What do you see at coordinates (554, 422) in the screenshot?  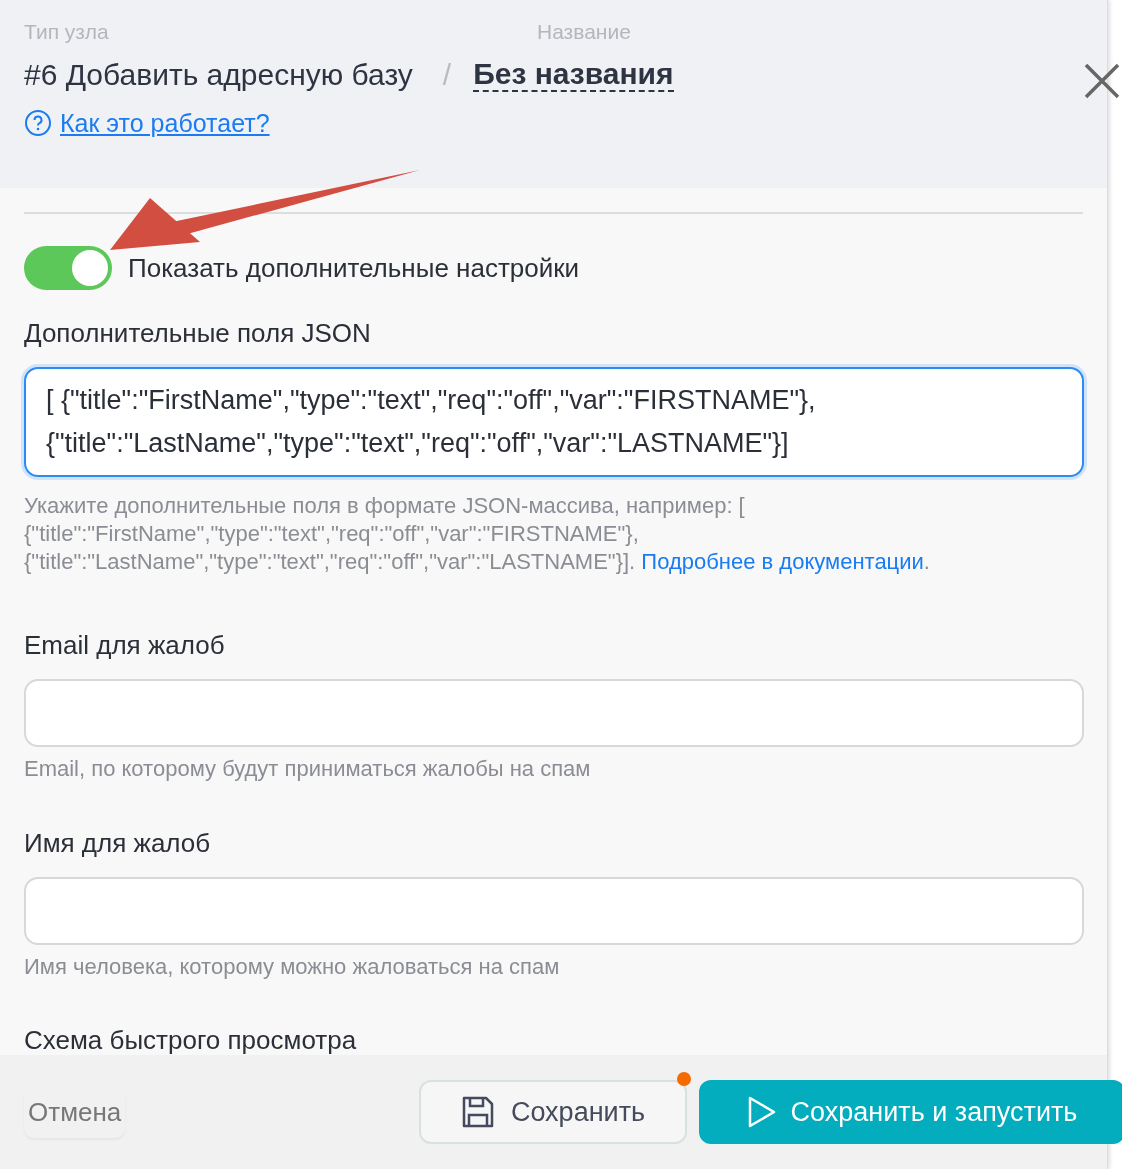 I see `json-textarea: [ {"title":"FirstName","type":"text","req":"off","var":"FIRSTNAME"}, {"title":"LastName","type":"text","req":"off","var":"LASTNAME"}]` at bounding box center [554, 422].